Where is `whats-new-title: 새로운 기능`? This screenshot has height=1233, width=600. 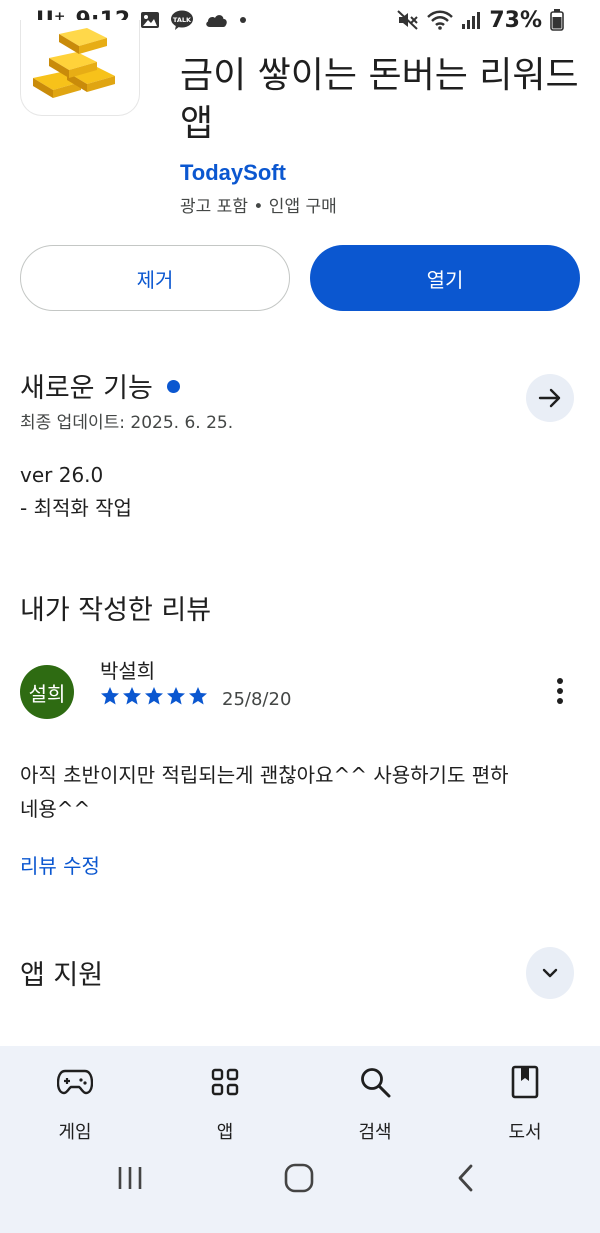
whats-new-title: 새로운 기능 is located at coordinates (86, 388).